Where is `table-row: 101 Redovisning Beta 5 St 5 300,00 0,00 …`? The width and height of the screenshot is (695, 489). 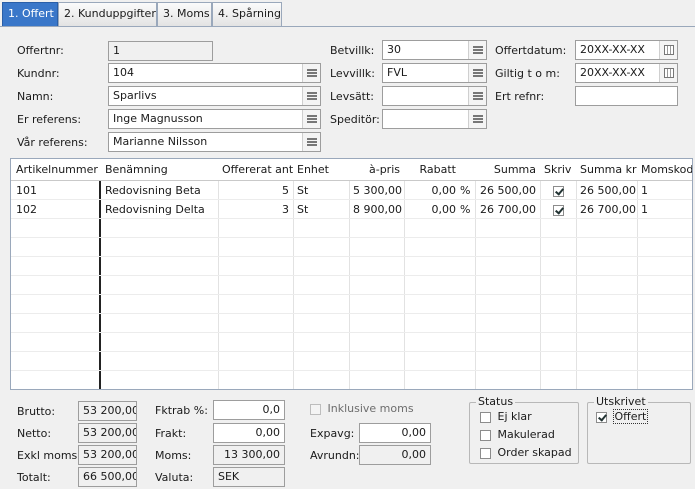
table-row: 101 Redovisning Beta 5 St 5 300,00 0,00 … is located at coordinates (351, 190).